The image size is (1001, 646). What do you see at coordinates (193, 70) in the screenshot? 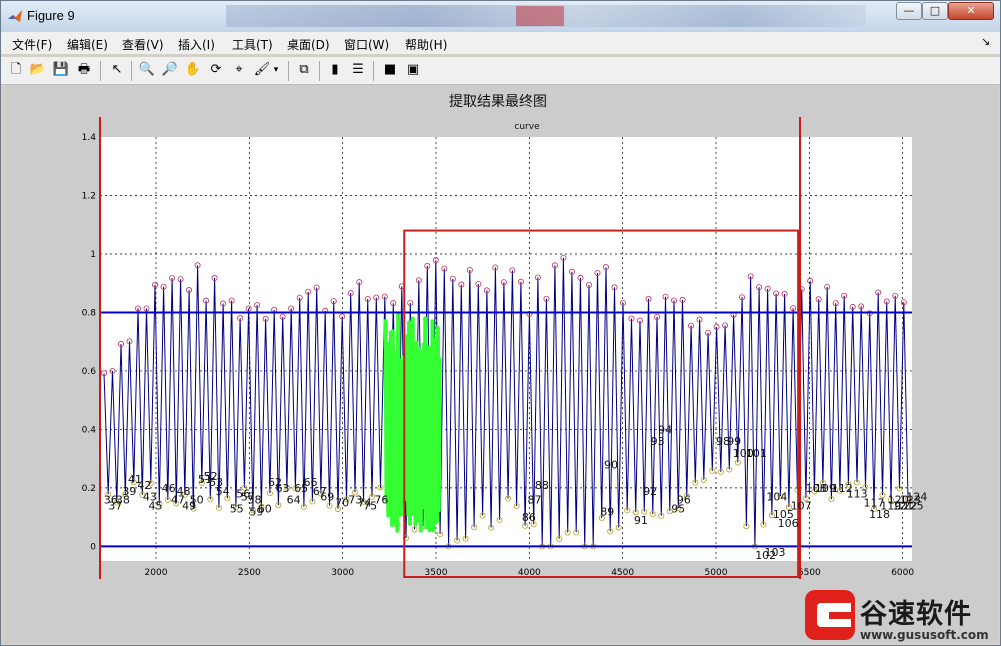
I see `pan-hand-icon: ✋` at bounding box center [193, 70].